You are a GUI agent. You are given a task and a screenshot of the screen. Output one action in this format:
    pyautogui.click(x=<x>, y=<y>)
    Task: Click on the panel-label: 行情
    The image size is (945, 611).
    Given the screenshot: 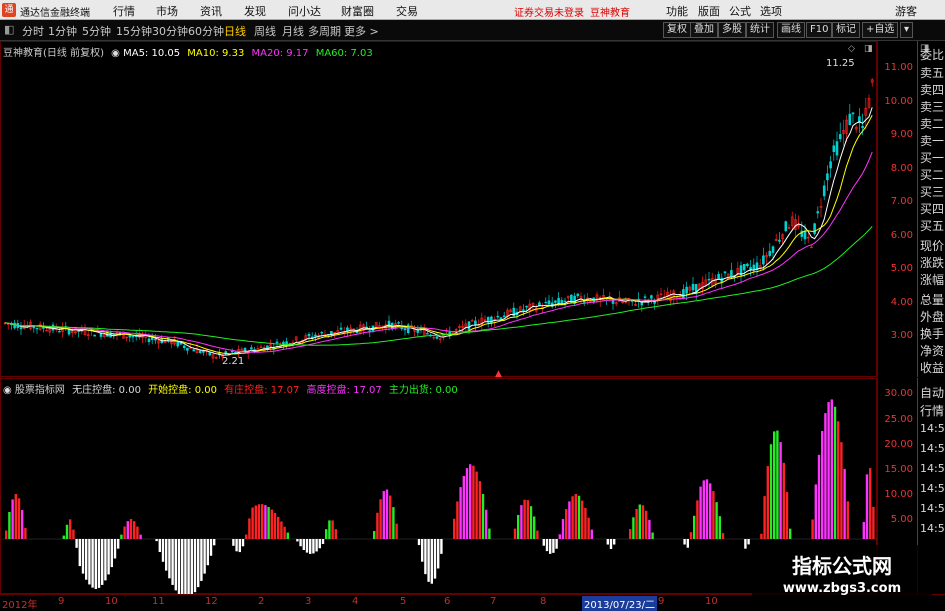 What is the action you would take?
    pyautogui.click(x=932, y=410)
    